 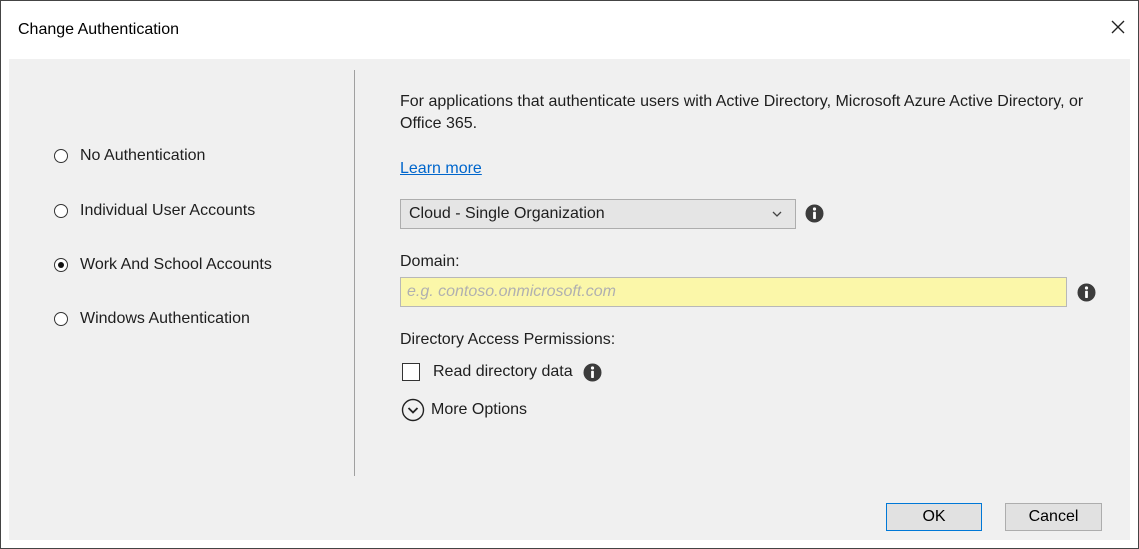 What do you see at coordinates (430, 261) in the screenshot?
I see `domain-label: Domain:` at bounding box center [430, 261].